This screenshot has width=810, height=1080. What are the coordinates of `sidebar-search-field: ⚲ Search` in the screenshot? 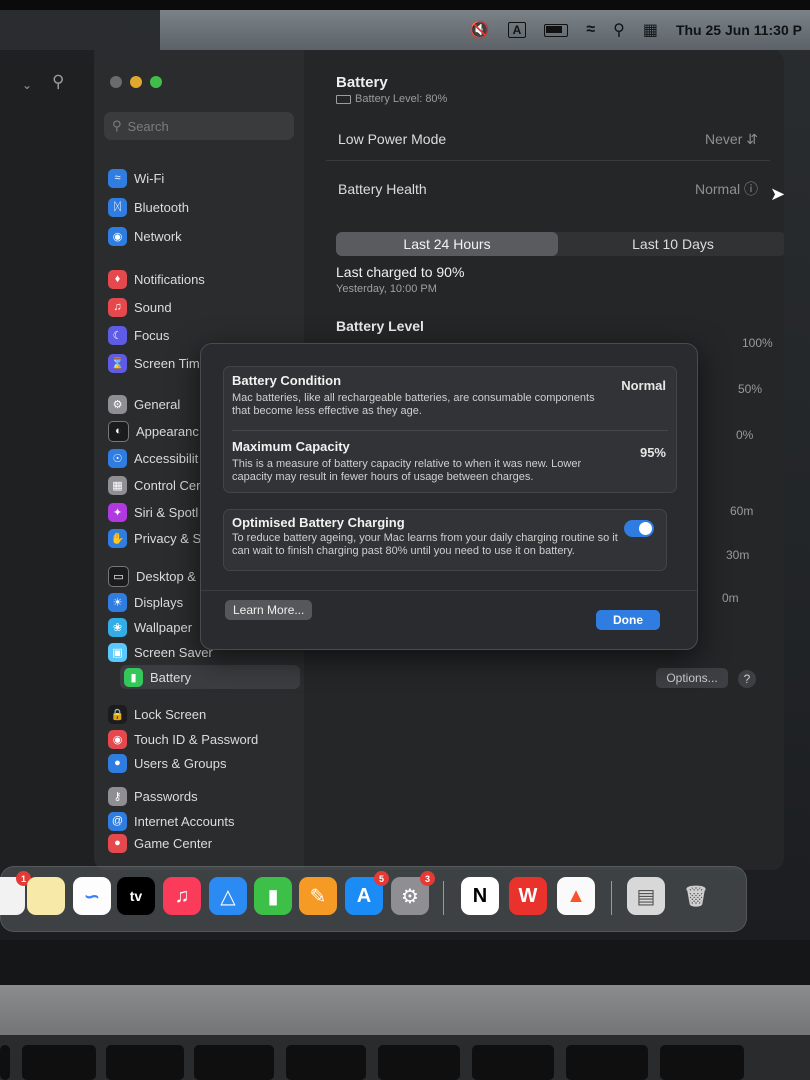 It's located at (199, 126).